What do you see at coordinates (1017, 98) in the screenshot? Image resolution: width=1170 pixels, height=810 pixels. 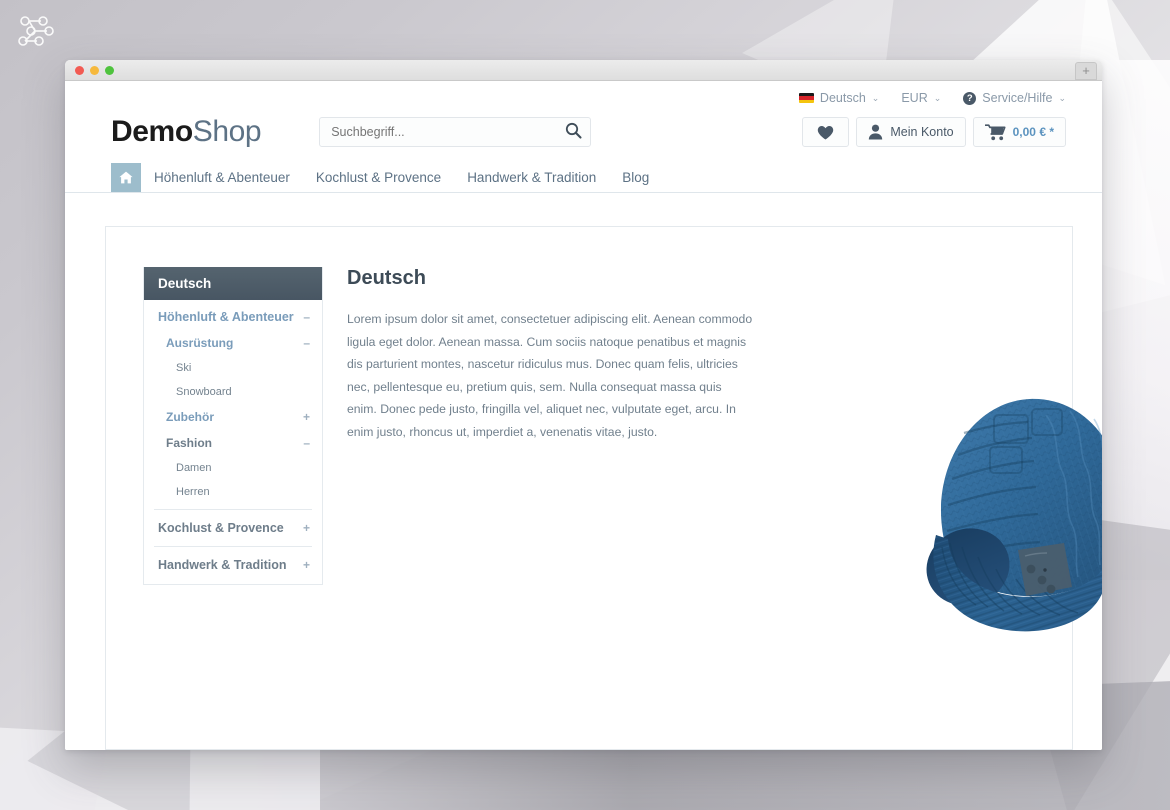 I see `service-help-label: Service/Hilfe` at bounding box center [1017, 98].